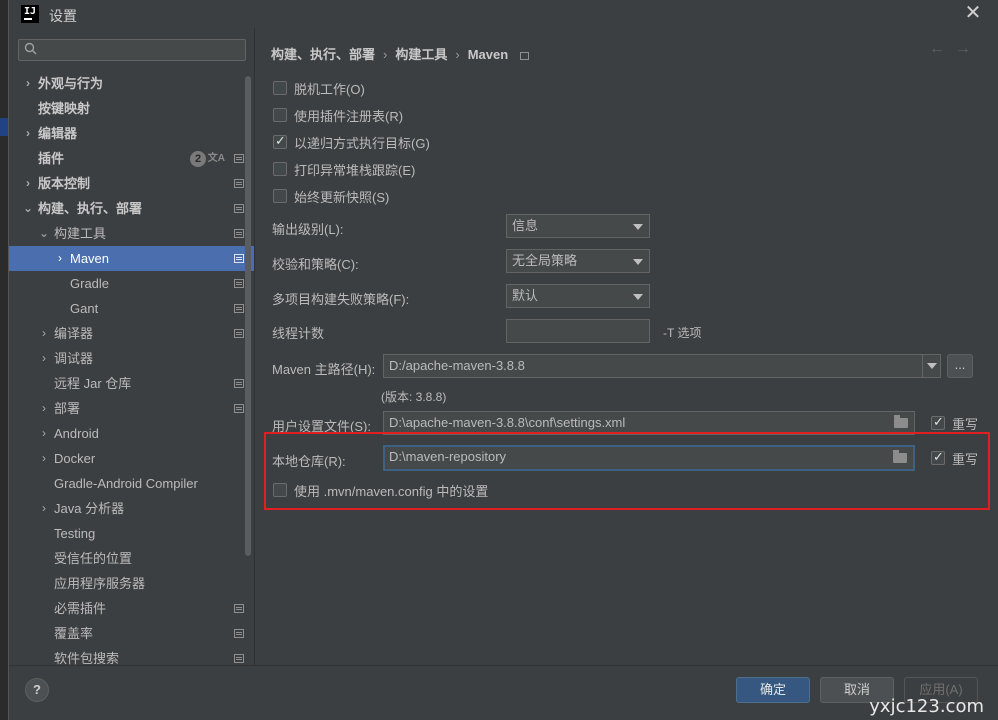 This screenshot has width=998, height=720. What do you see at coordinates (131, 583) in the screenshot?
I see `sidebar-item: 应用程序服务器` at bounding box center [131, 583].